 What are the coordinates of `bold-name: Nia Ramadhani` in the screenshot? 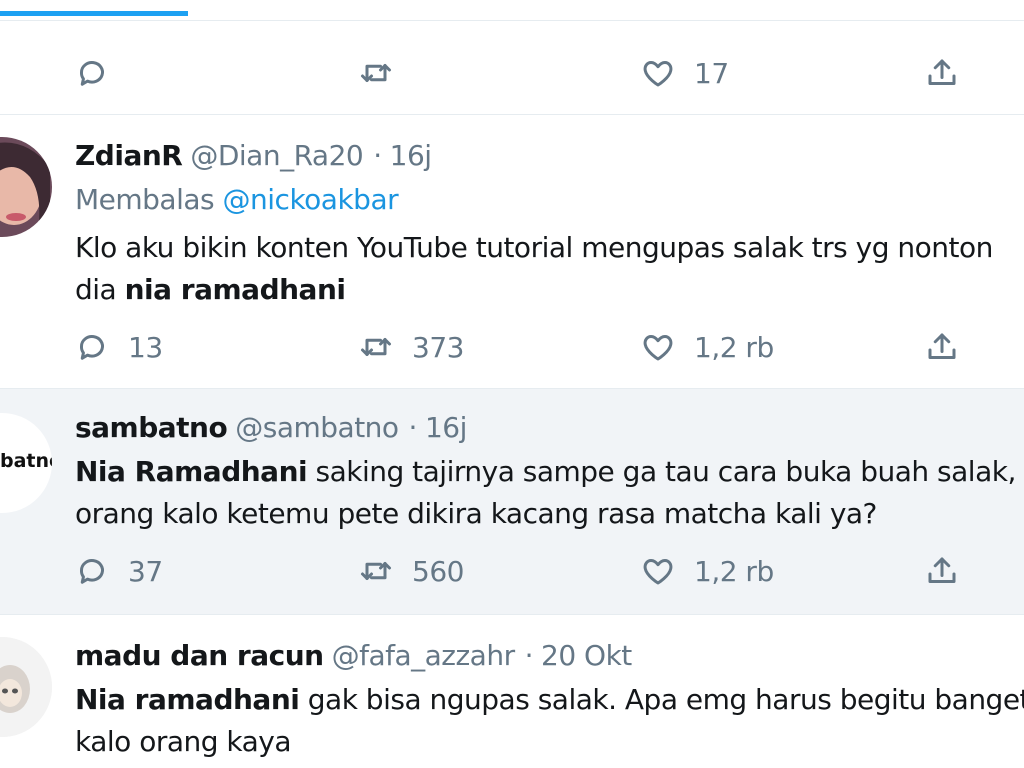 It's located at (191, 471).